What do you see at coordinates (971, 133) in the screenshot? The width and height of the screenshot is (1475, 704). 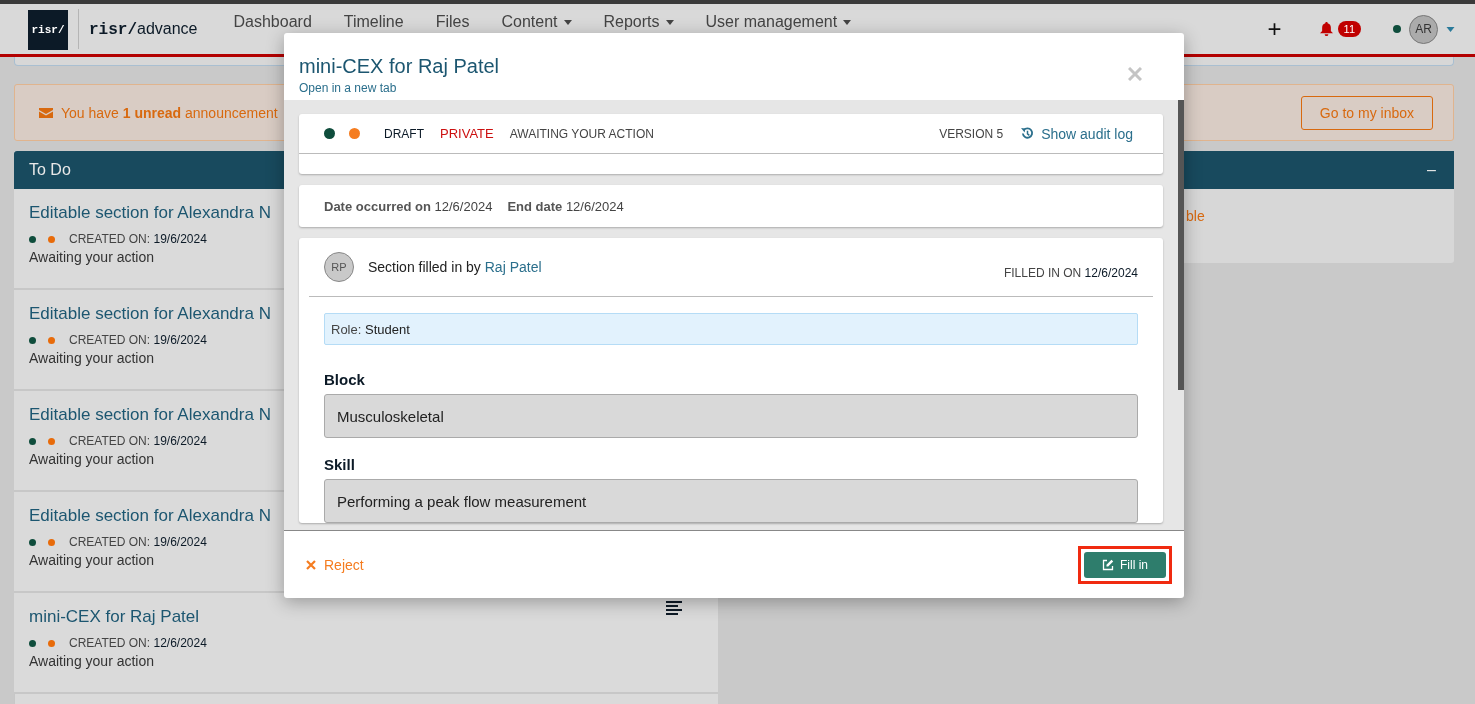 I see `version-label: VERSION 5` at bounding box center [971, 133].